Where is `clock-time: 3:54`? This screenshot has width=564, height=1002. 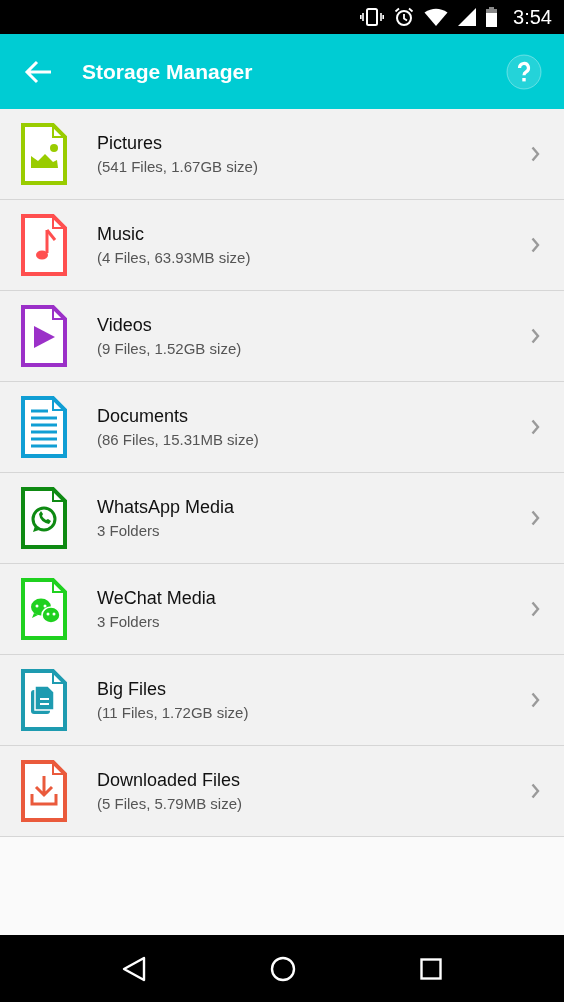
clock-time: 3:54 is located at coordinates (532, 17).